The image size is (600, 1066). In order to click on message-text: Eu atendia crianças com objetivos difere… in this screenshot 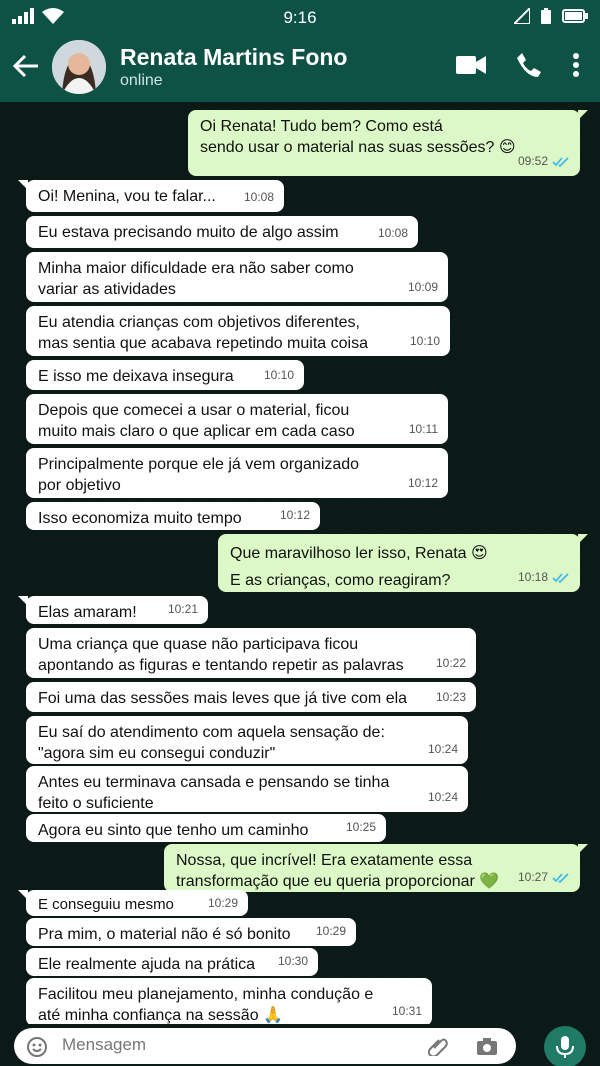, I will do `click(203, 333)`.